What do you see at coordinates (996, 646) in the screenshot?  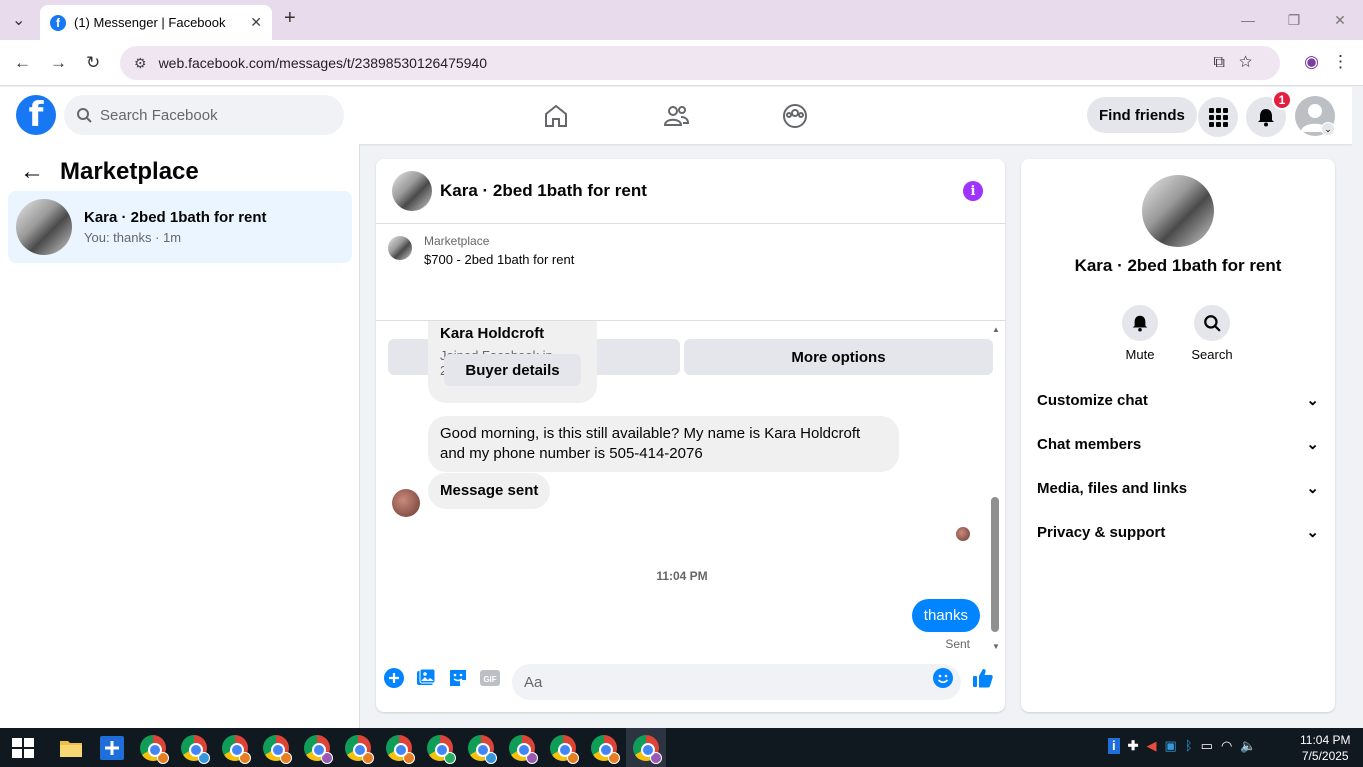 I see `scroll-down-icon: ▼` at bounding box center [996, 646].